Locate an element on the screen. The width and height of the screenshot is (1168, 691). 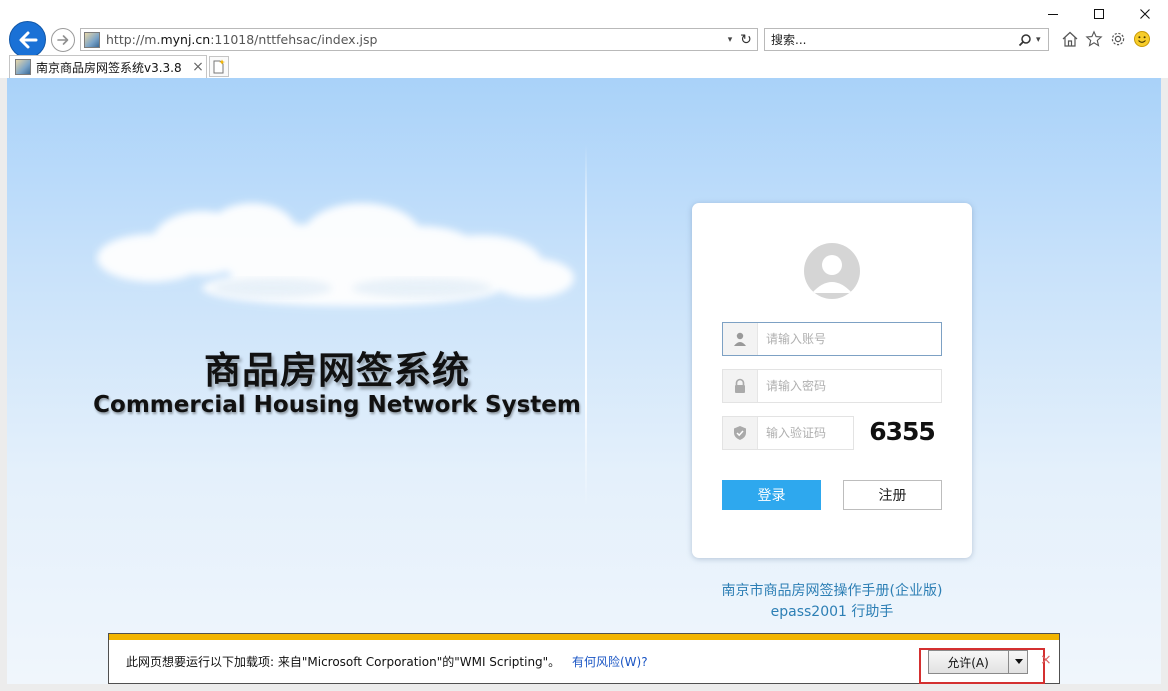
window-controls is located at coordinates (1099, 14).